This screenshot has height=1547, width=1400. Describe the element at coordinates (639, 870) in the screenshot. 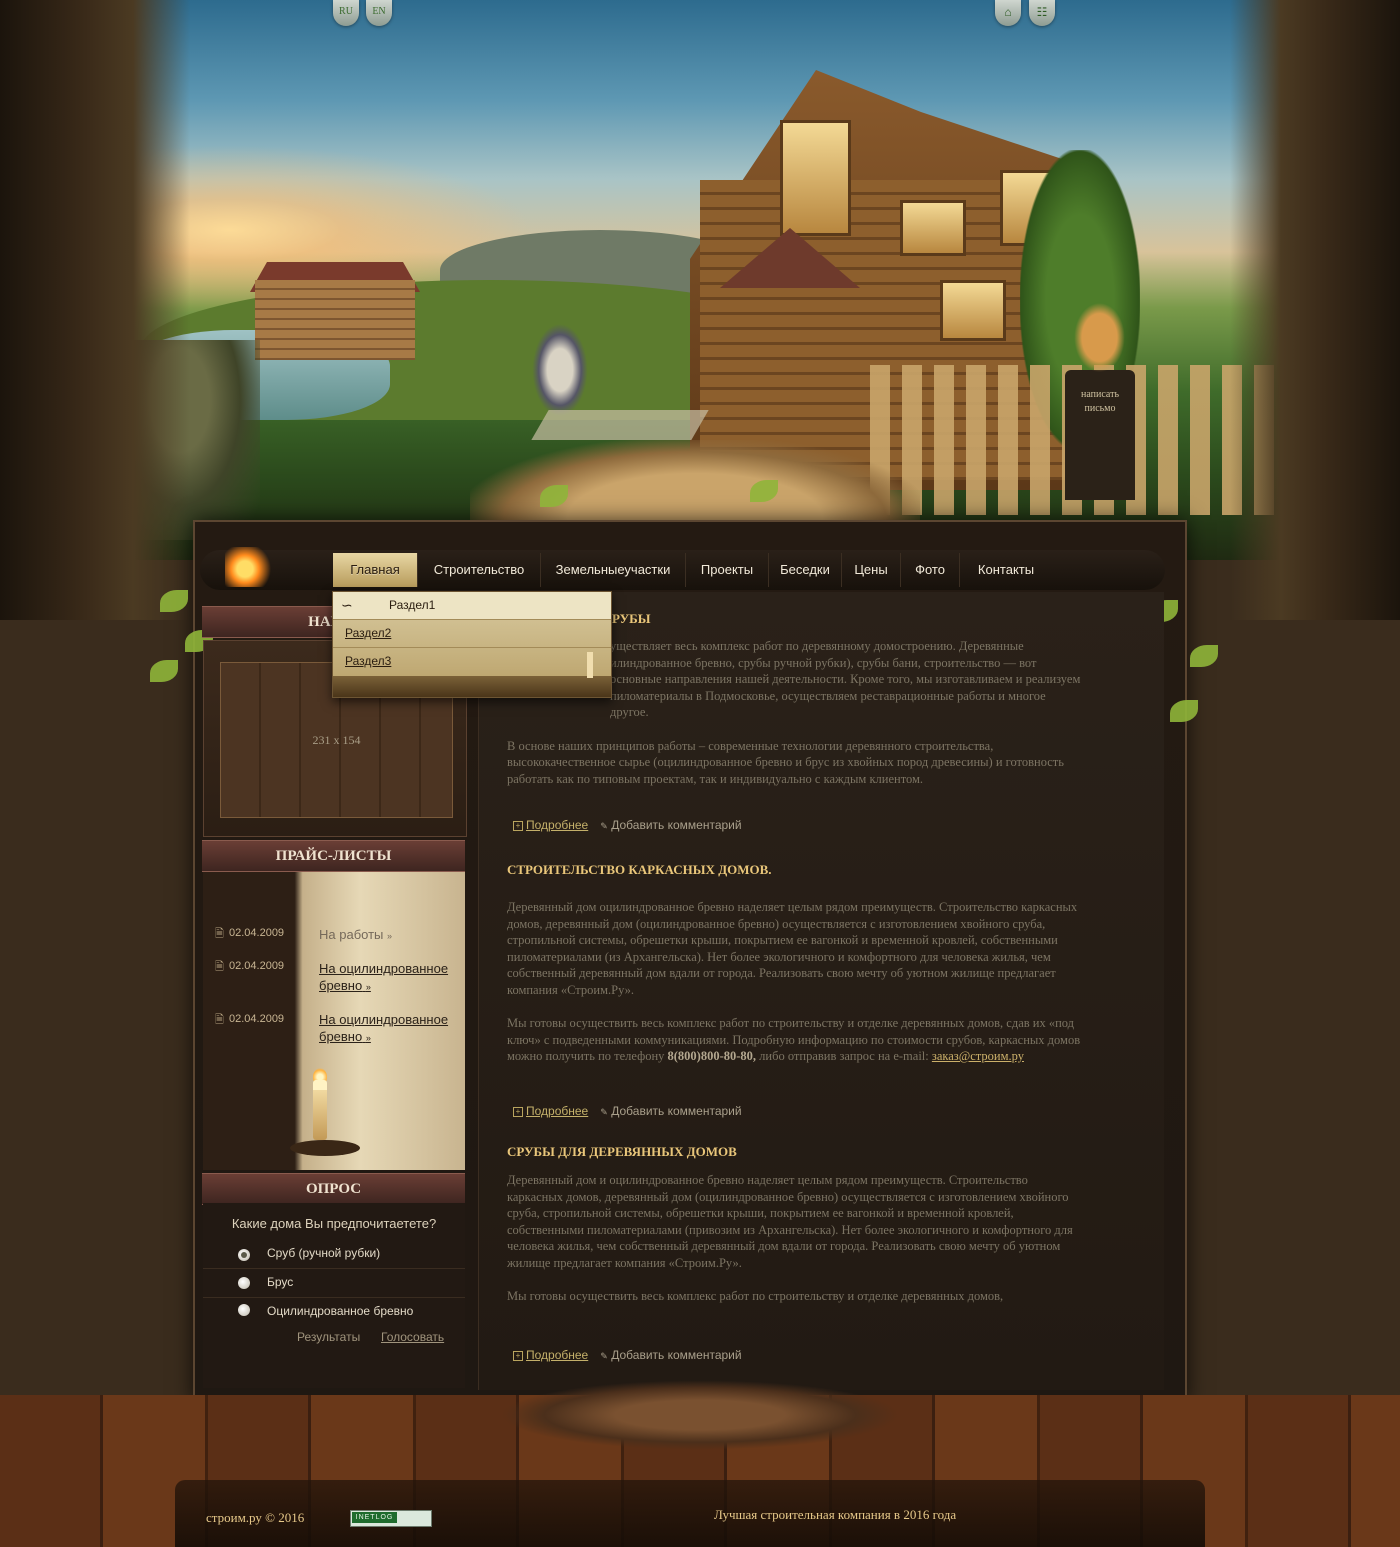

I see `article-title: СТРОИТЕЛЬСТВО КАРКАСНЫХ ДОМОВ.` at that location.